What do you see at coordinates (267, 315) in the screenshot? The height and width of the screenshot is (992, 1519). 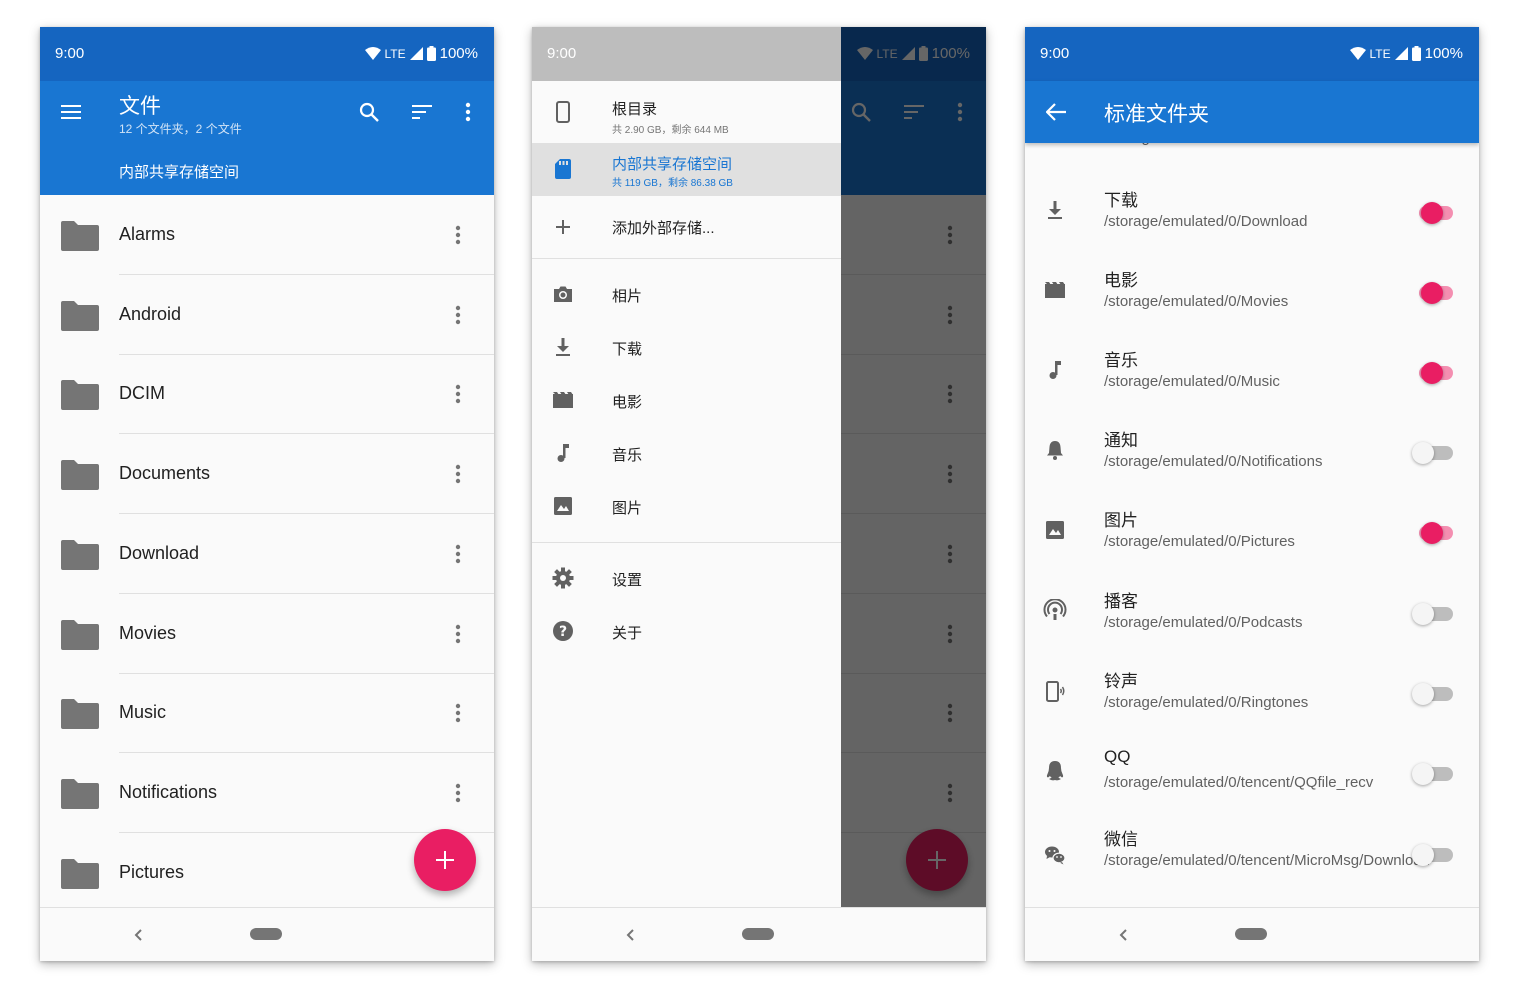 I see `folder-row: Android` at bounding box center [267, 315].